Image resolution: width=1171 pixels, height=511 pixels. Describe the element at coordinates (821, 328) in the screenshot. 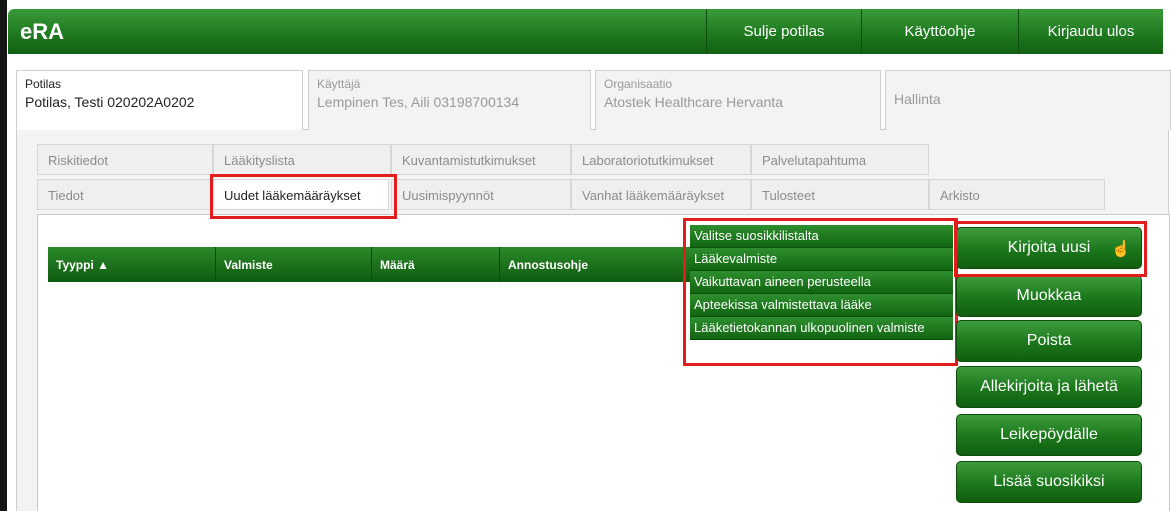

I see `menu-item-external-product: Lääketietokannan ulkopuolinen valmiste` at that location.